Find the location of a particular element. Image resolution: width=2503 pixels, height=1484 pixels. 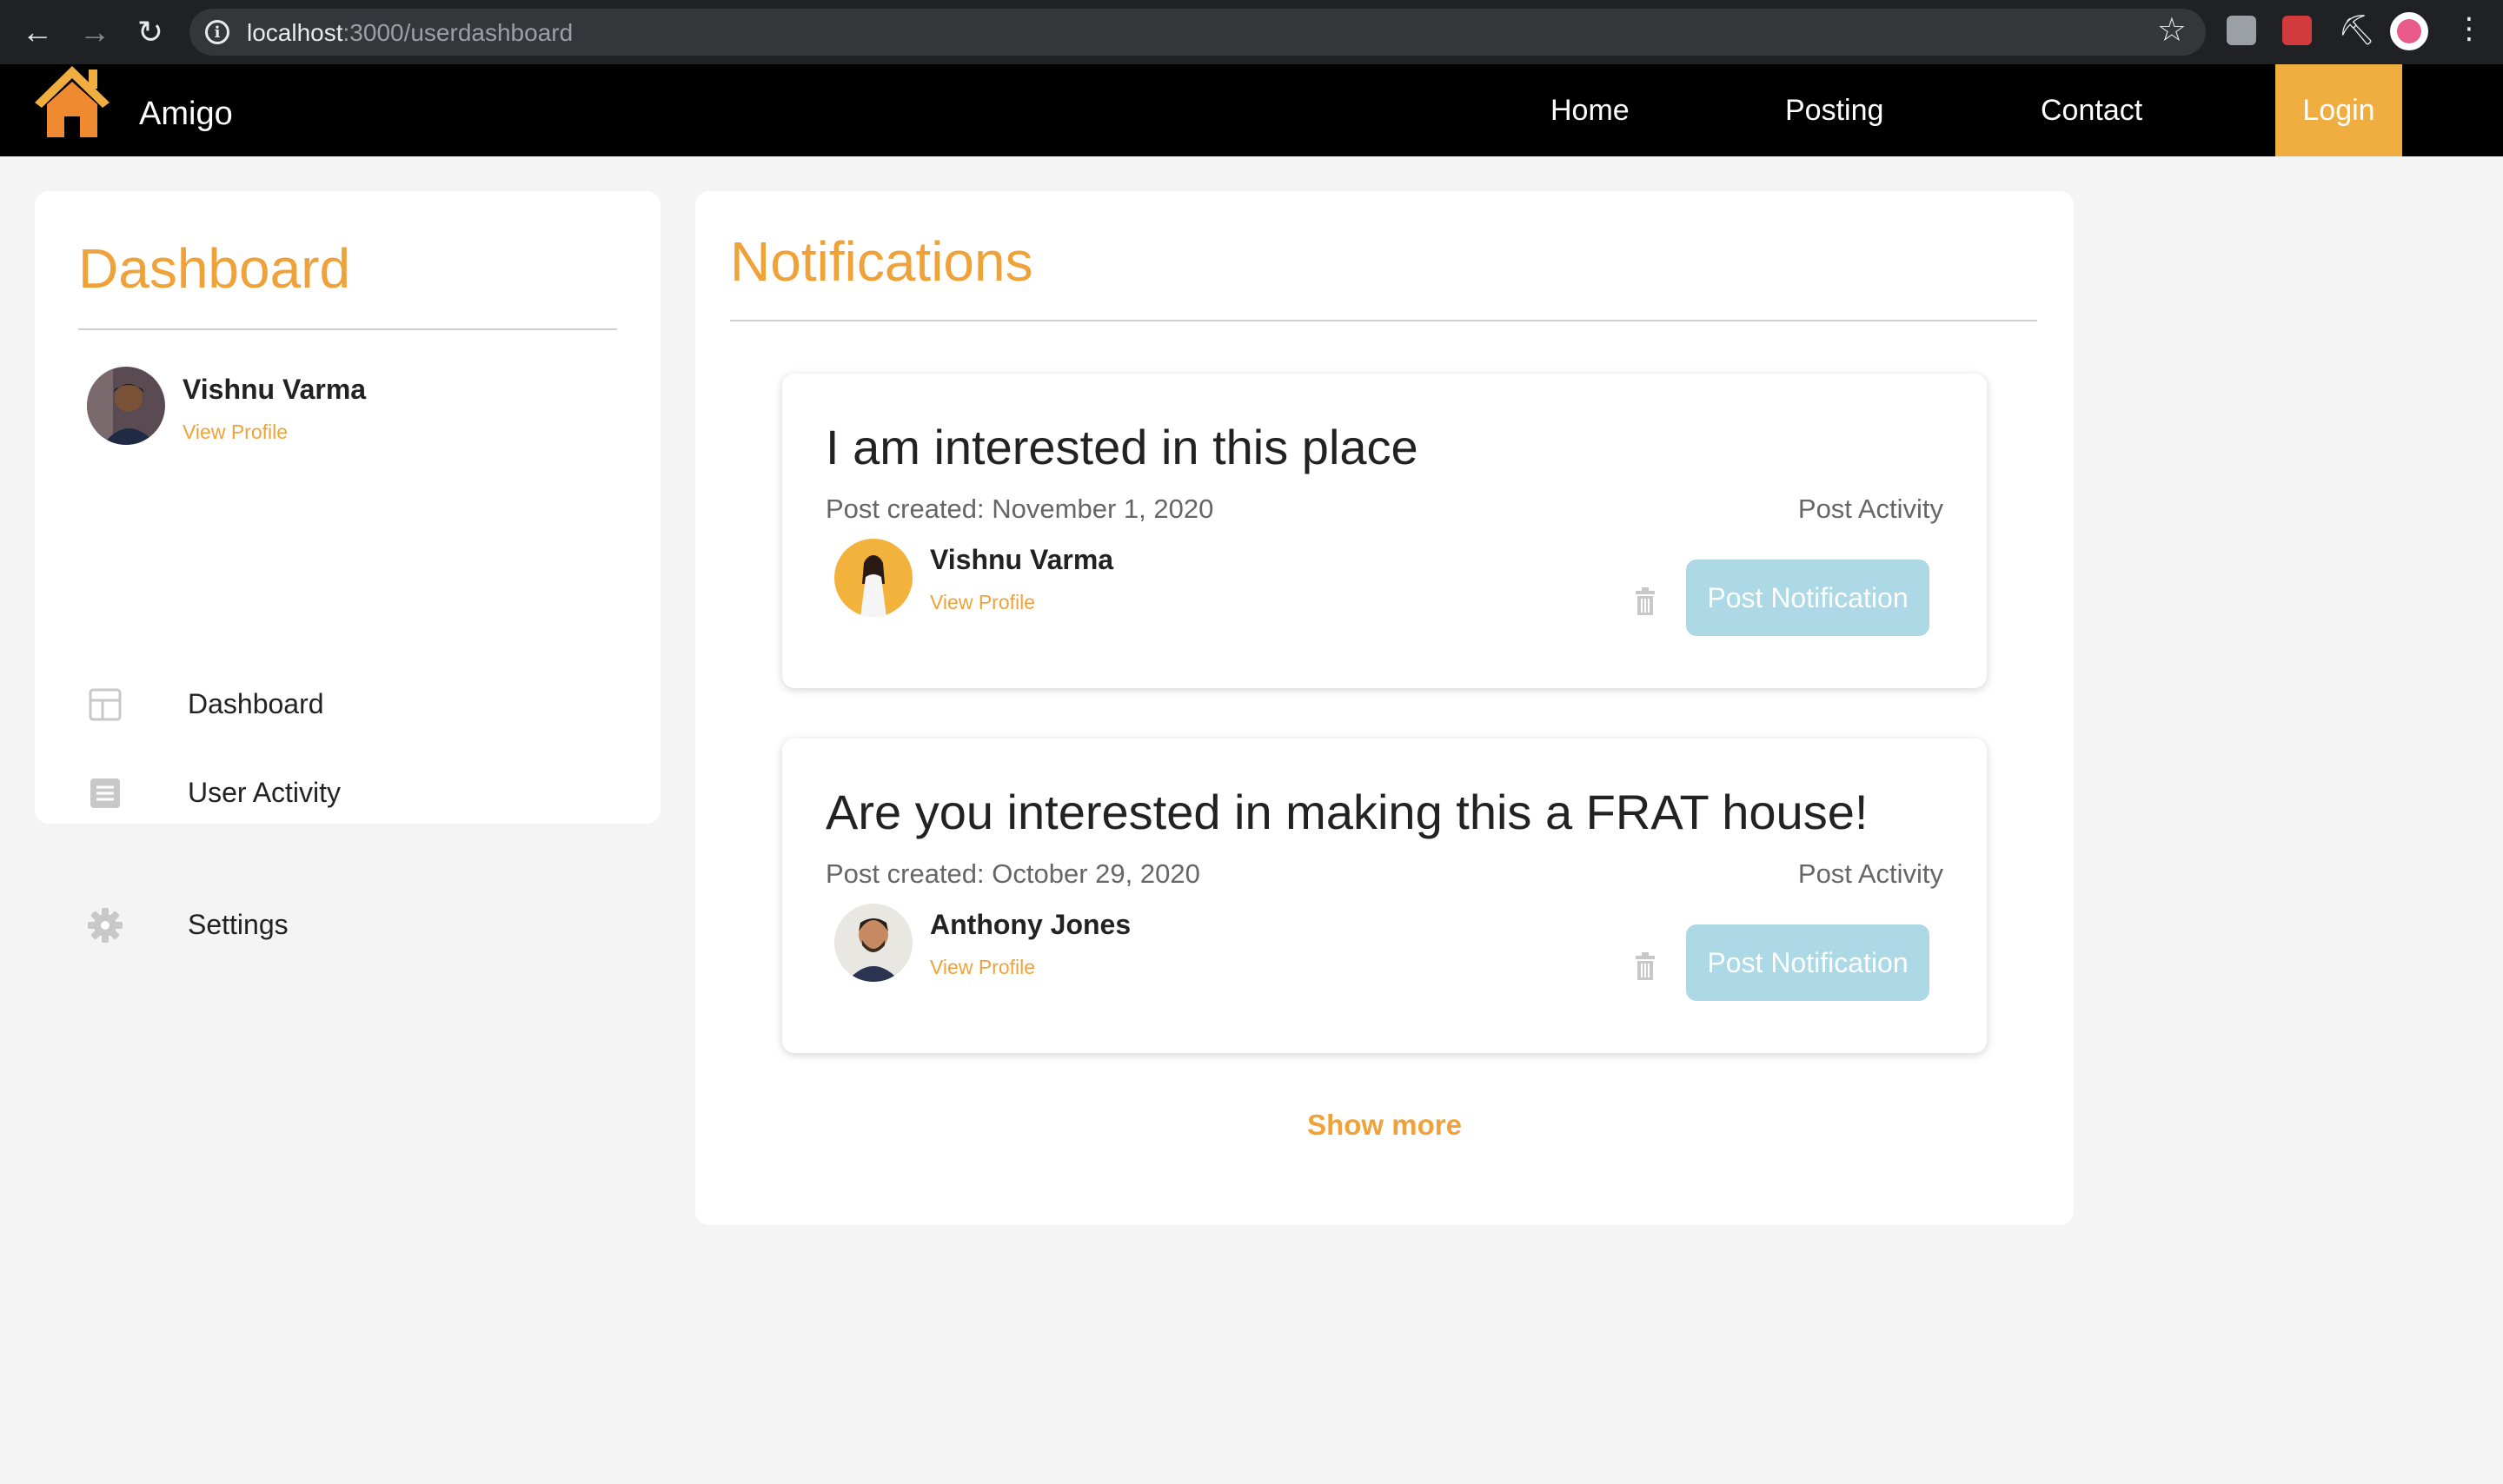

nav-contact: Contact is located at coordinates (2091, 111).